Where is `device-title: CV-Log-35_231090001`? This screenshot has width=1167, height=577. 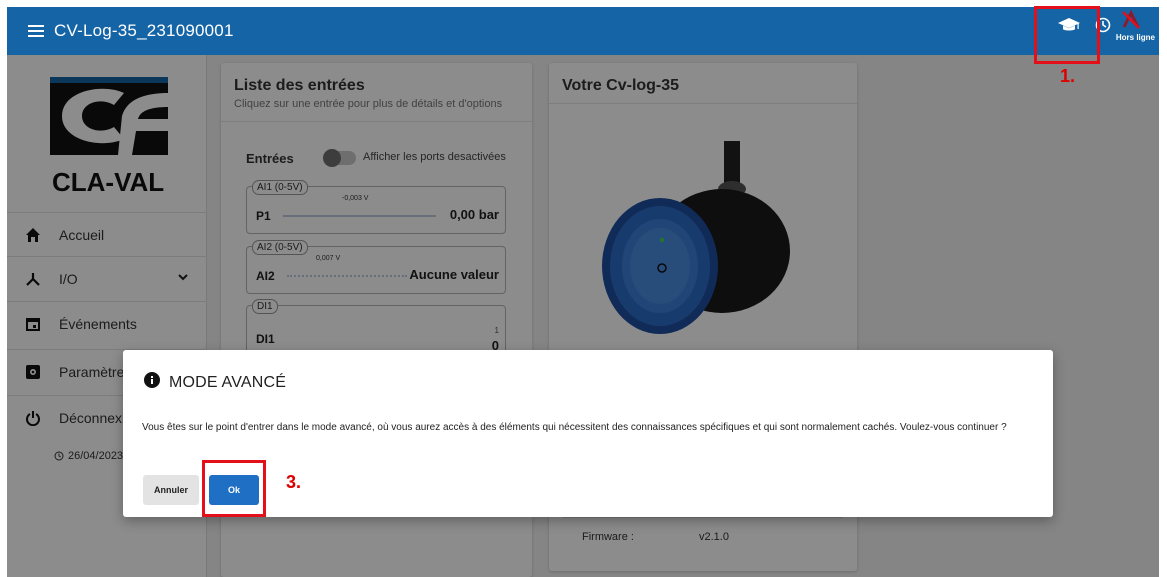
device-title: CV-Log-35_231090001 is located at coordinates (144, 30).